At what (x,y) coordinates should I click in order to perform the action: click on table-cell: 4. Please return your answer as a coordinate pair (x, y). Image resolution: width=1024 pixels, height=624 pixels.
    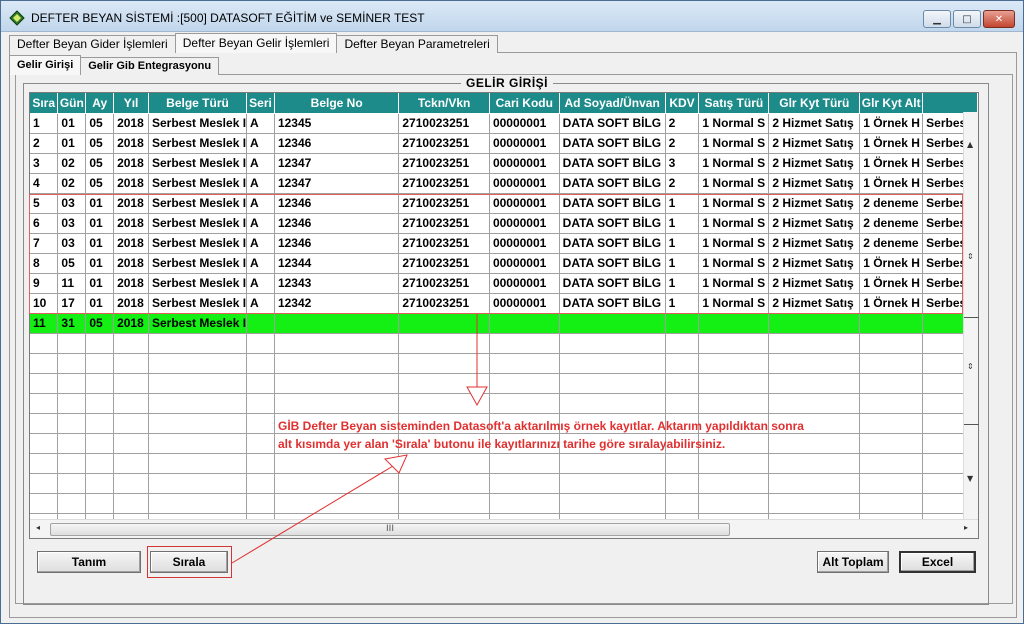
    Looking at the image, I should click on (44, 183).